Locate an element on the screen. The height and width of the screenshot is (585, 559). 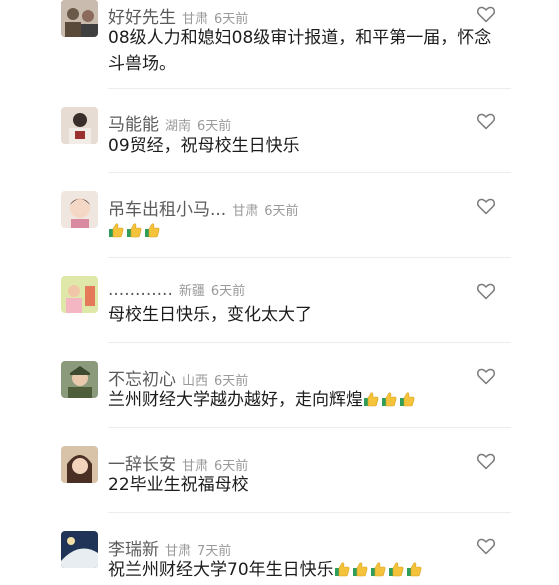
user-region: 湖南 is located at coordinates (178, 126).